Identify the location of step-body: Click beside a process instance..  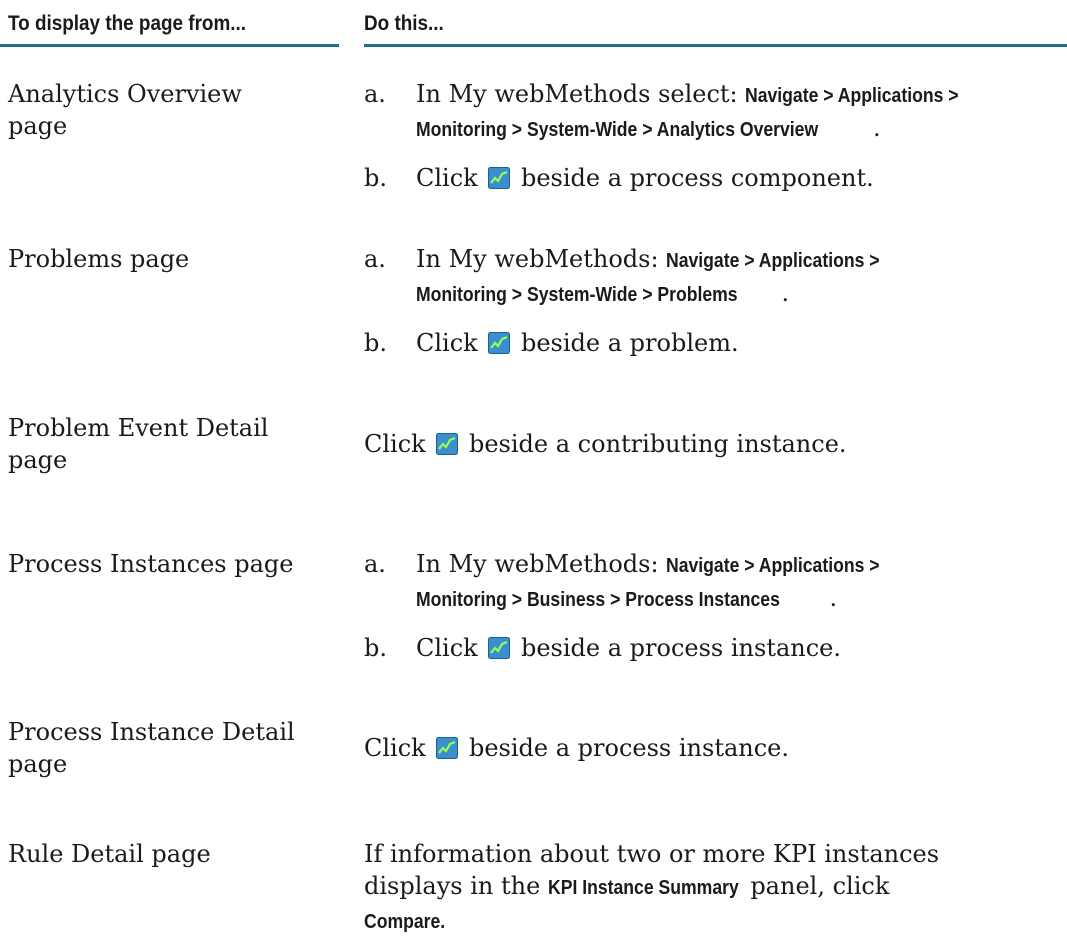
(736, 648).